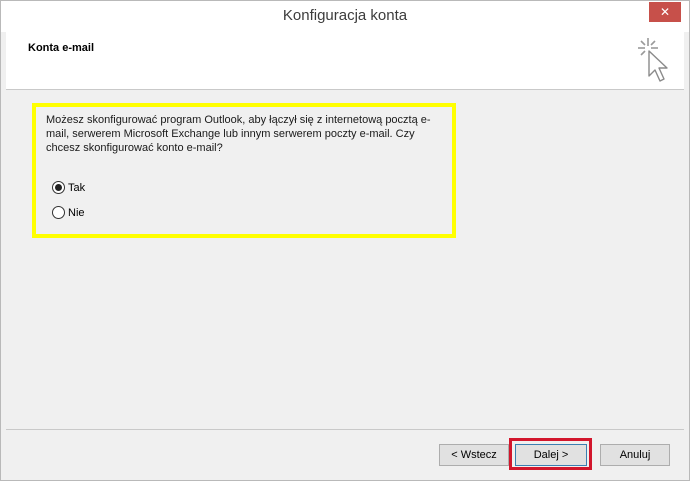  What do you see at coordinates (653, 60) in the screenshot?
I see `wizard-cursor-icon` at bounding box center [653, 60].